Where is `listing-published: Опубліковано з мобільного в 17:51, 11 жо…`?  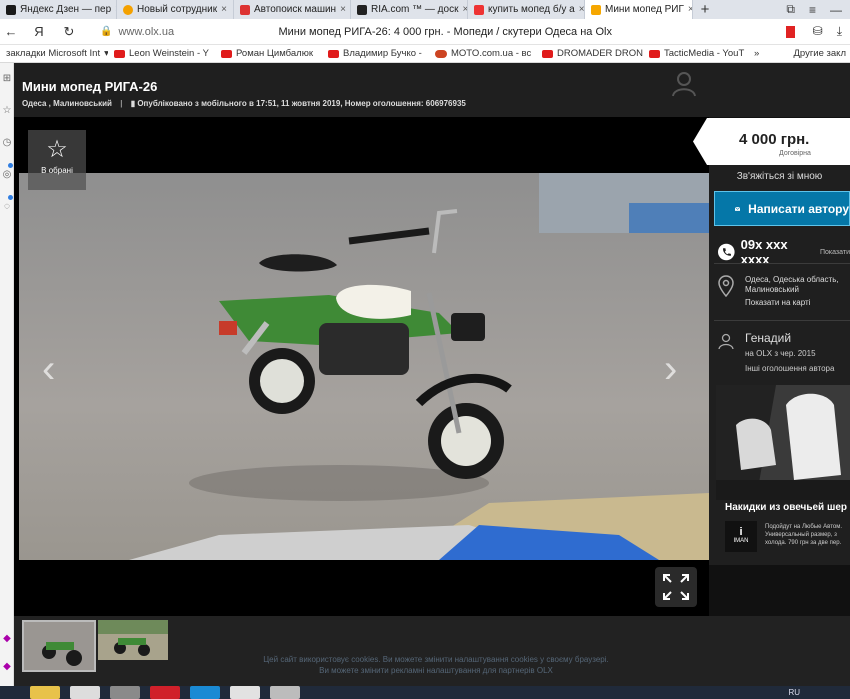 listing-published: Опубліковано з мобільного в 17:51, 11 жо… is located at coordinates (301, 103).